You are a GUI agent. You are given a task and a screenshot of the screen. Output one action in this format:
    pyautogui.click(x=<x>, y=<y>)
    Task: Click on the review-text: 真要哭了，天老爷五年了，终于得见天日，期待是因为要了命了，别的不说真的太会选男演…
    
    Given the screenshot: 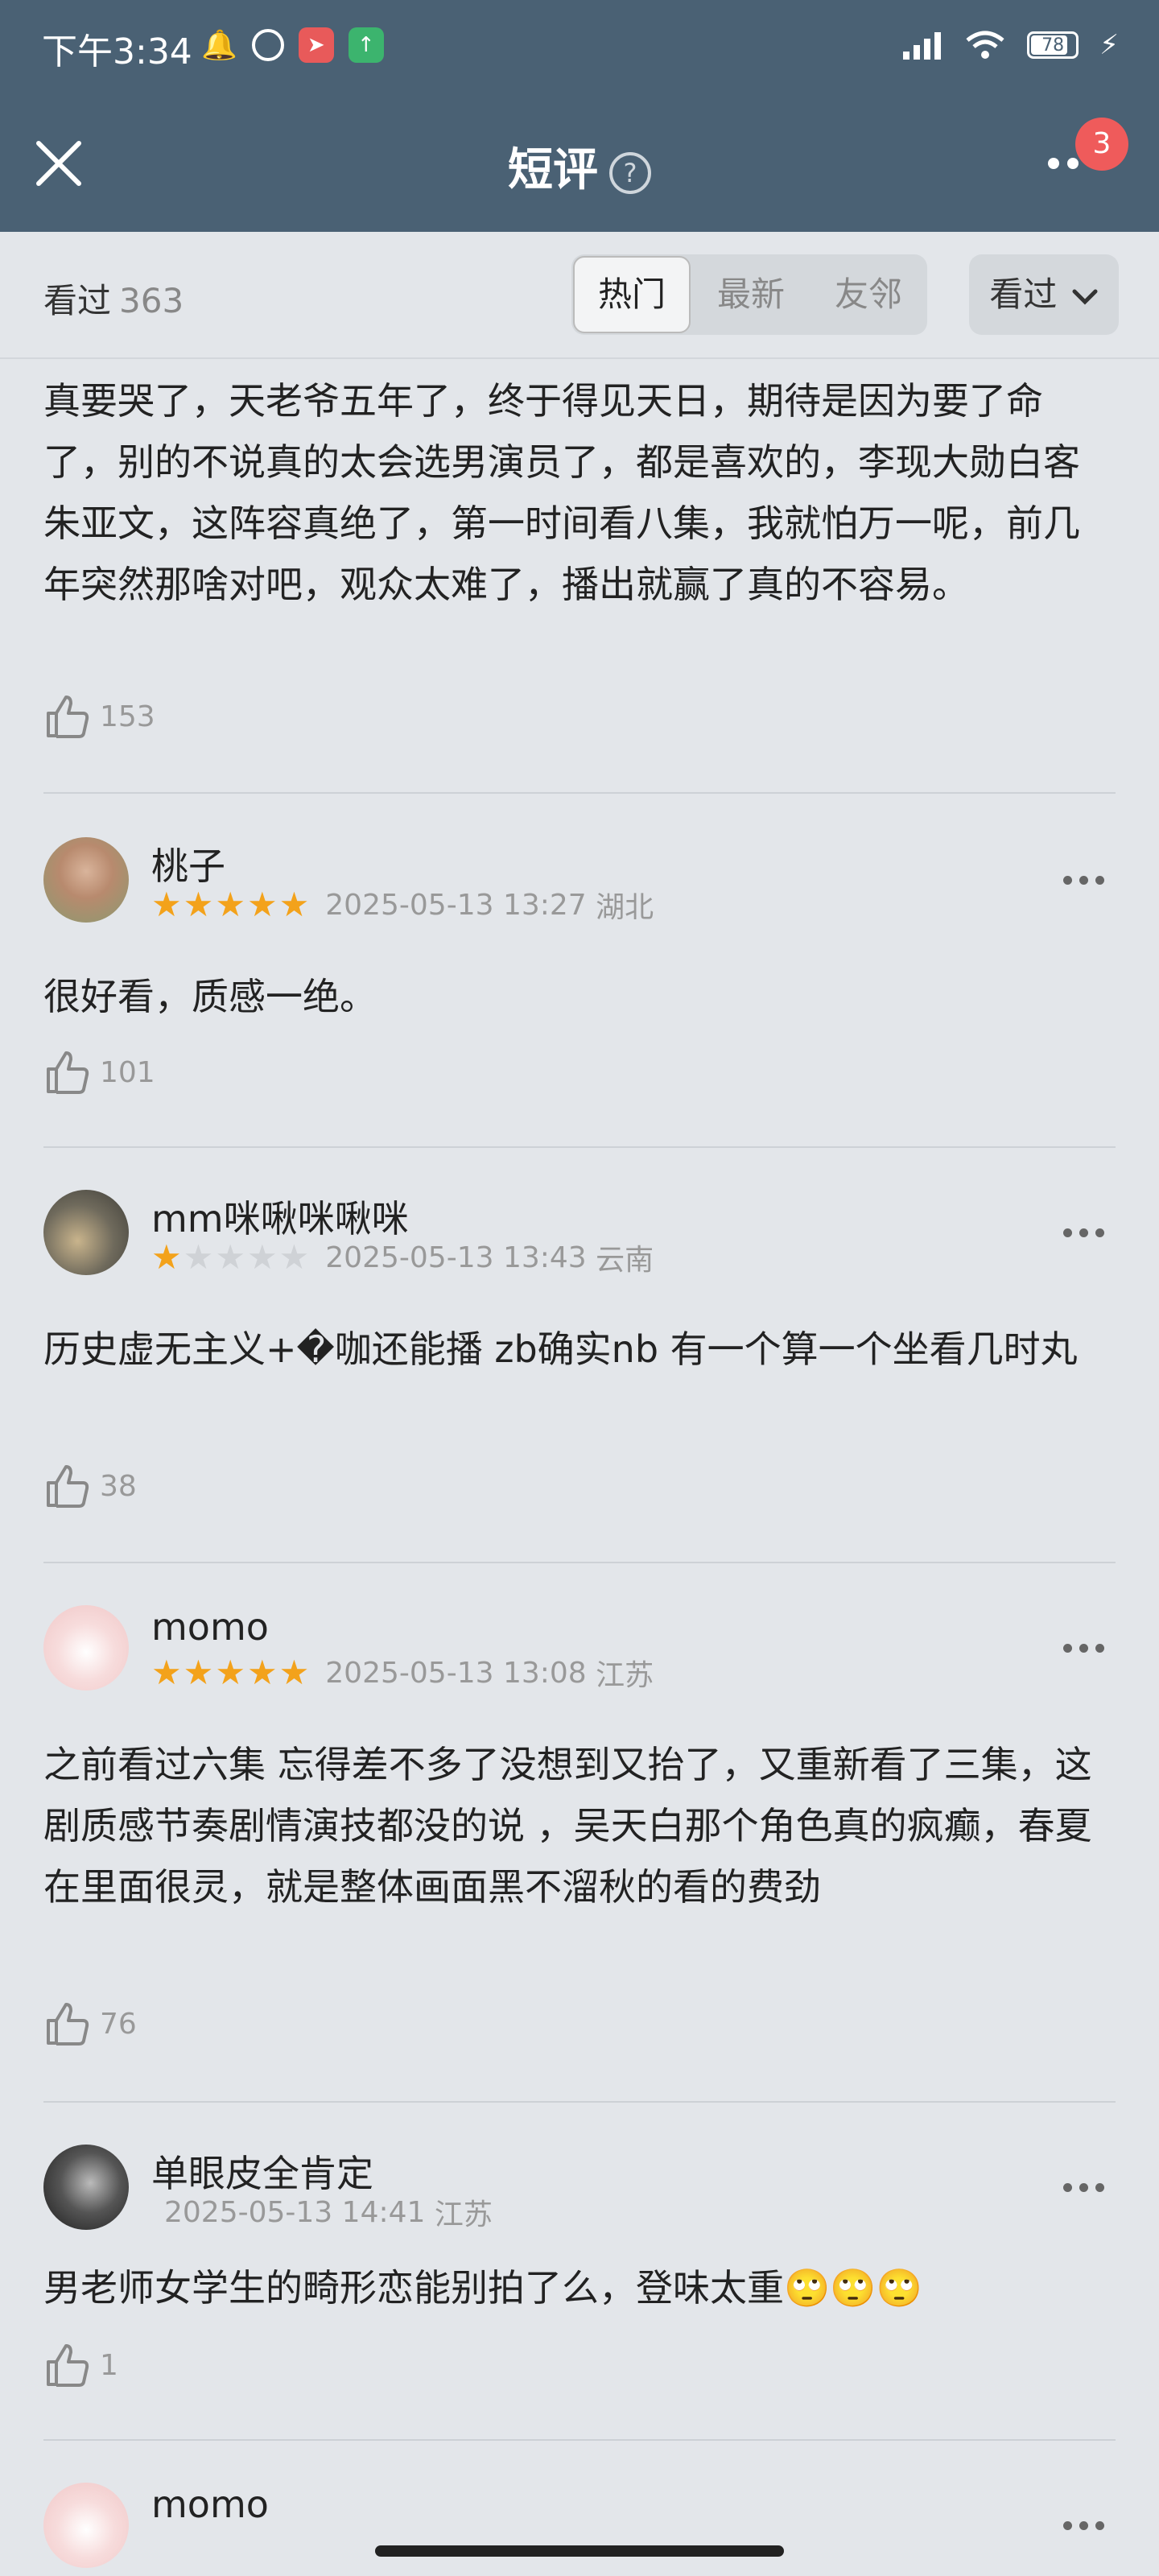 What is the action you would take?
    pyautogui.click(x=561, y=492)
    